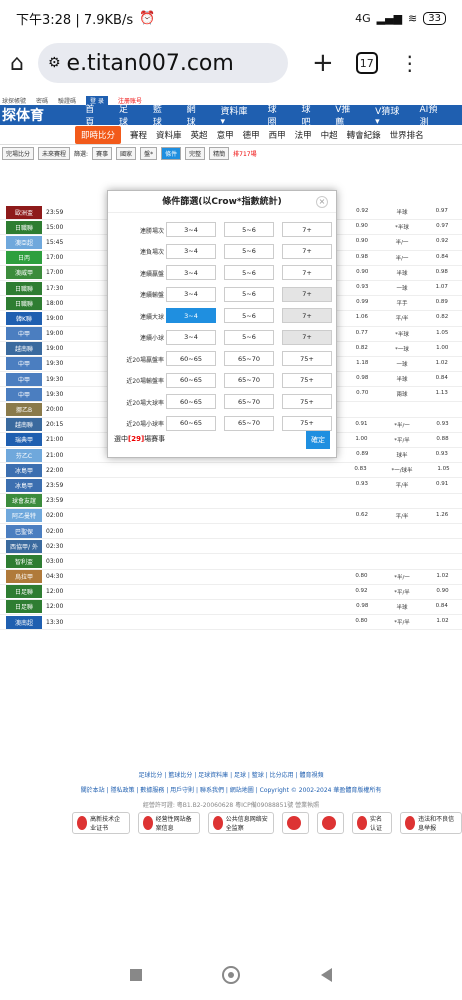 This screenshot has width=462, height=1000. I want to click on nav-item: 足球, so click(128, 115).